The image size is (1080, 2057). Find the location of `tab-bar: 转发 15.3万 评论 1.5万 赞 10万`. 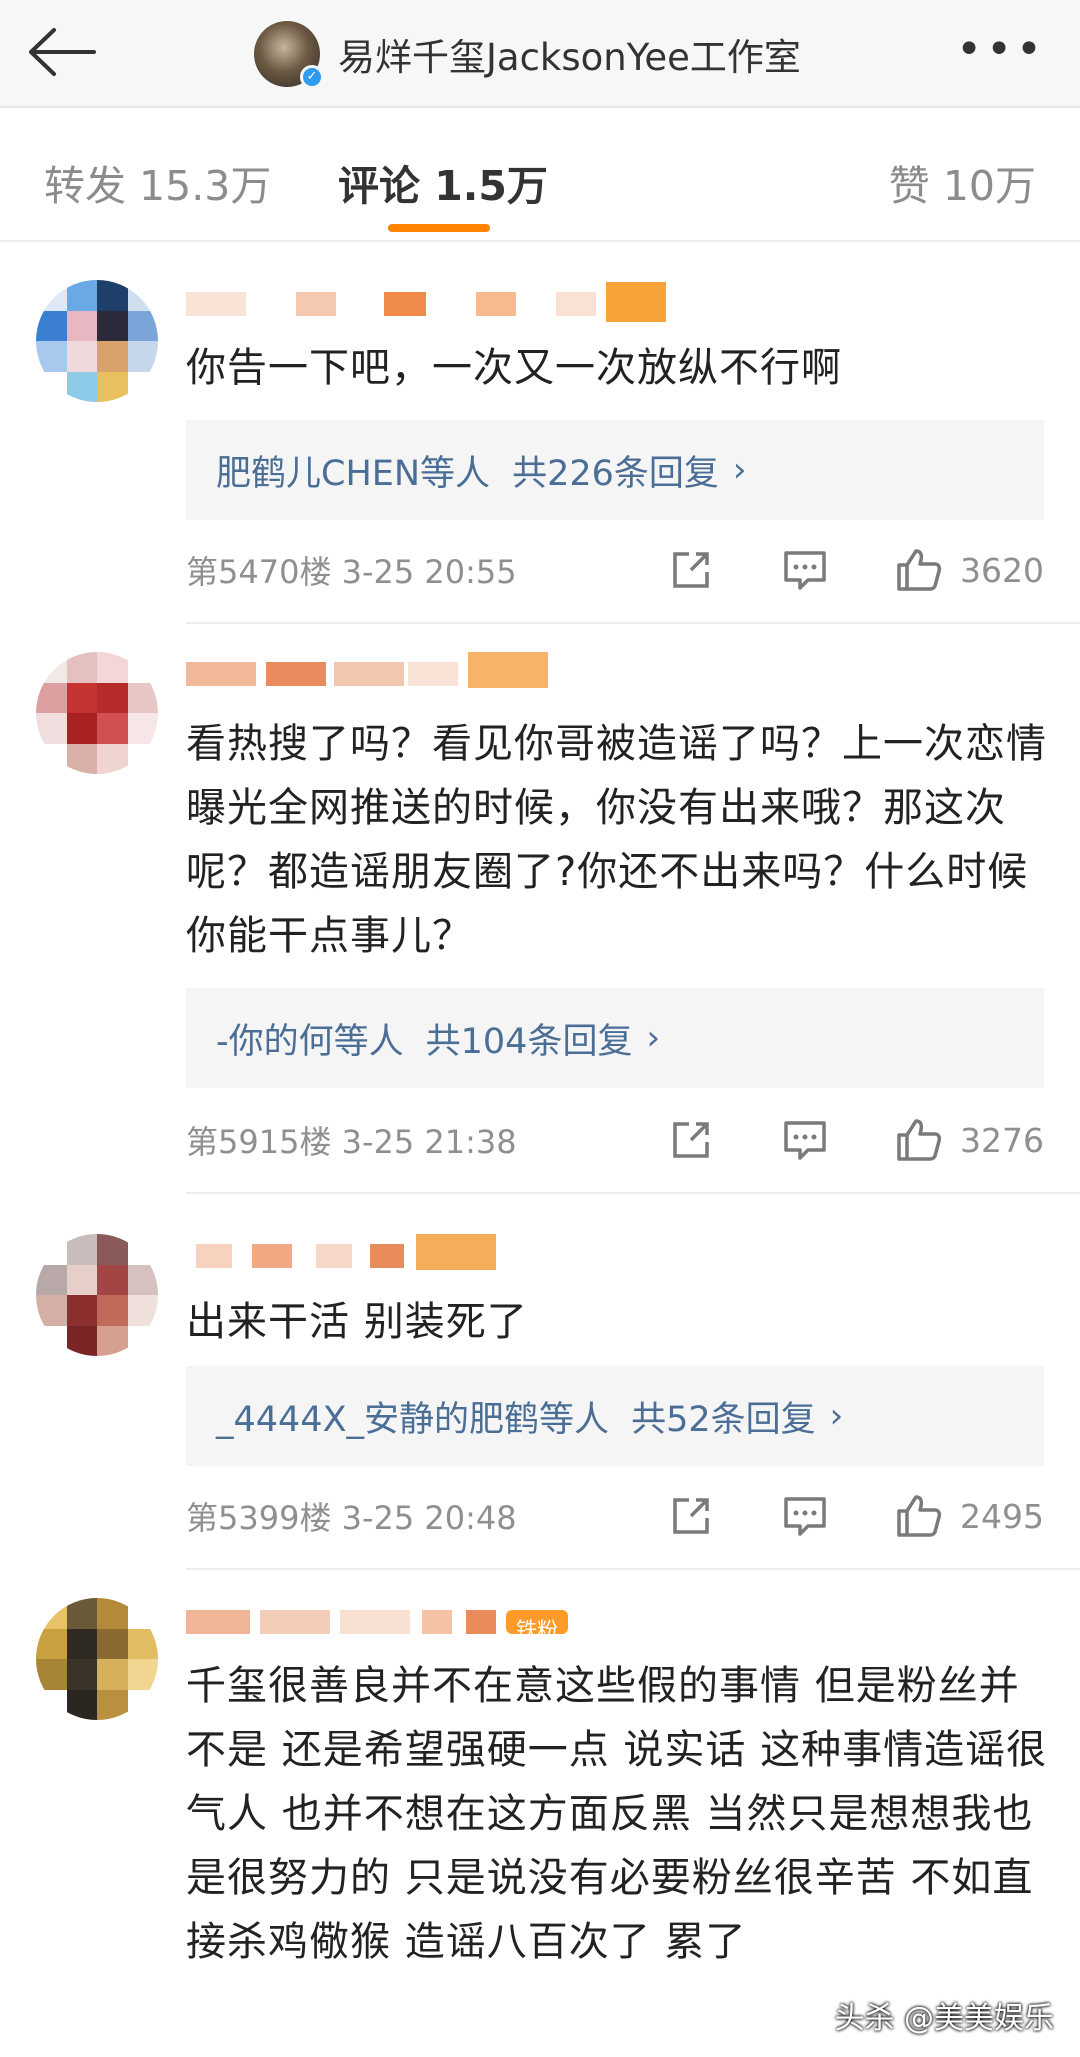

tab-bar: 转发 15.3万 评论 1.5万 赞 10万 is located at coordinates (540, 176).